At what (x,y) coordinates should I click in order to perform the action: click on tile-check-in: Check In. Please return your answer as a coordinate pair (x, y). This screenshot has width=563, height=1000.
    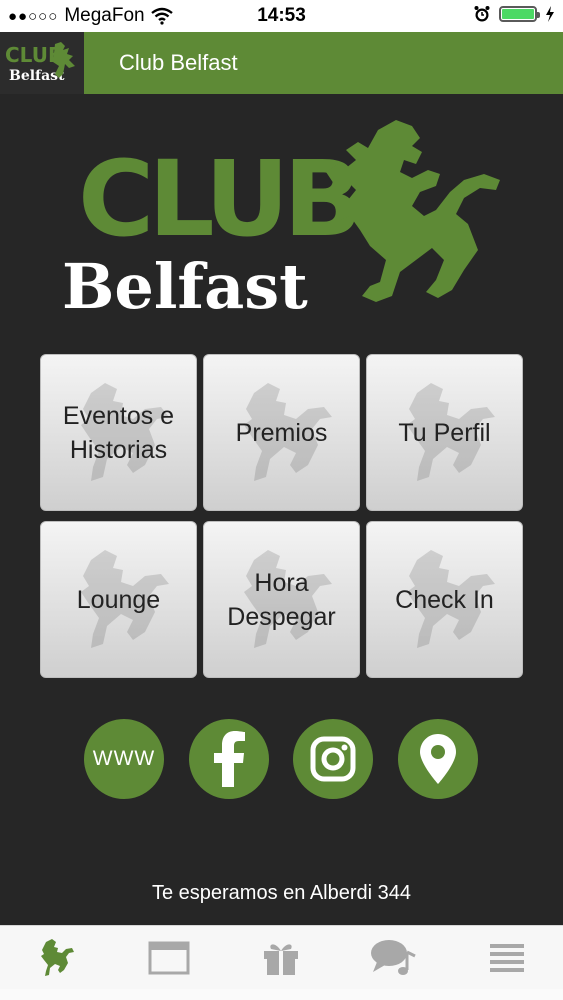
    Looking at the image, I should click on (444, 599).